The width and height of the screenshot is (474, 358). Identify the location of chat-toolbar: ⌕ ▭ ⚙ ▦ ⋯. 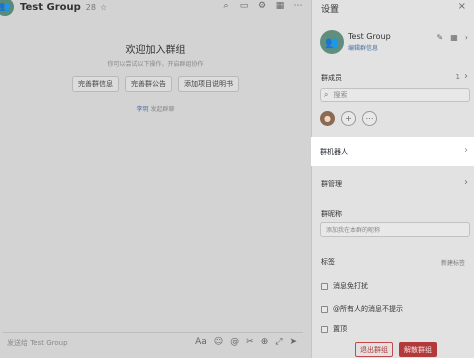
(262, 6).